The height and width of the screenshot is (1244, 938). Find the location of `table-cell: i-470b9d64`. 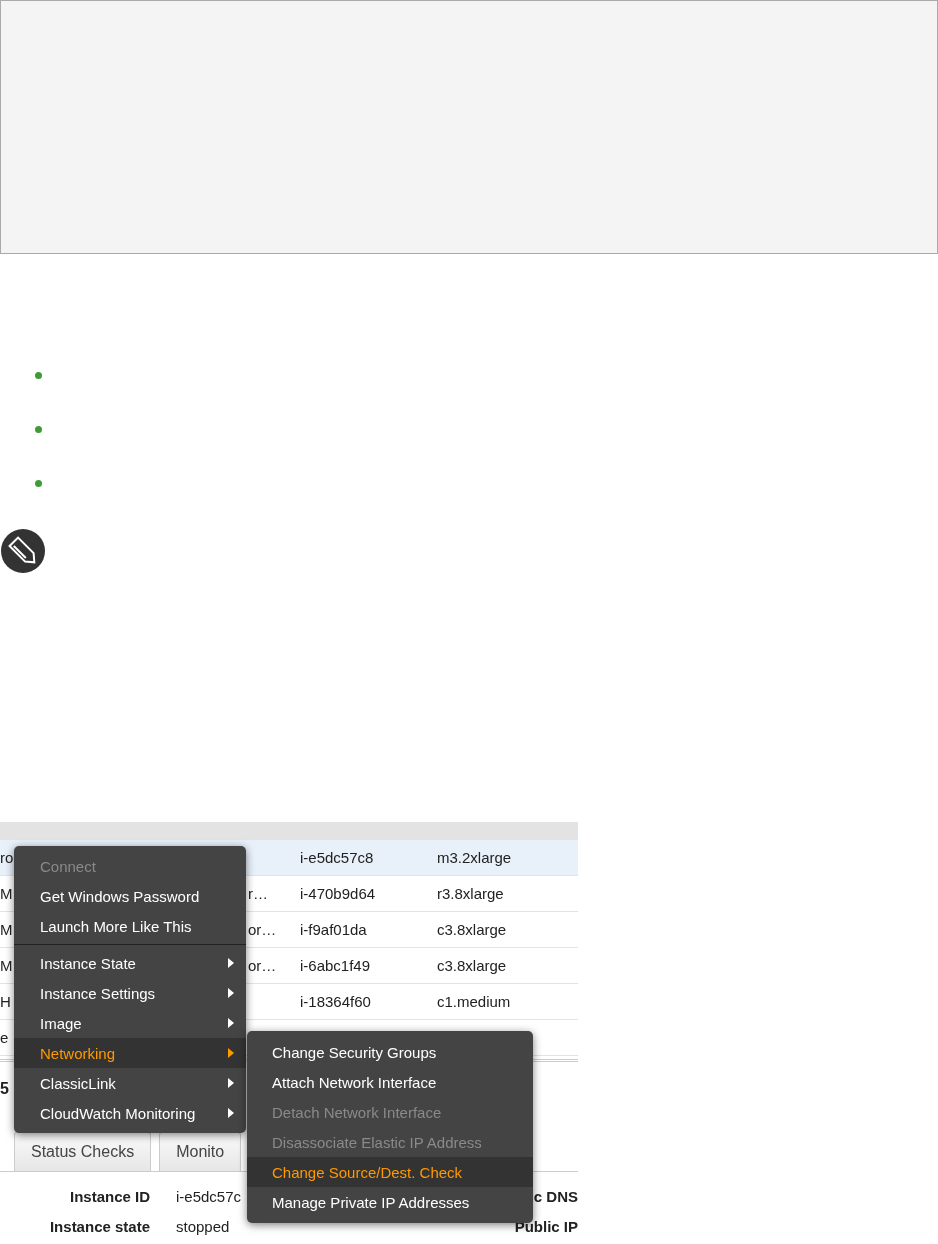

table-cell: i-470b9d64 is located at coordinates (338, 893).